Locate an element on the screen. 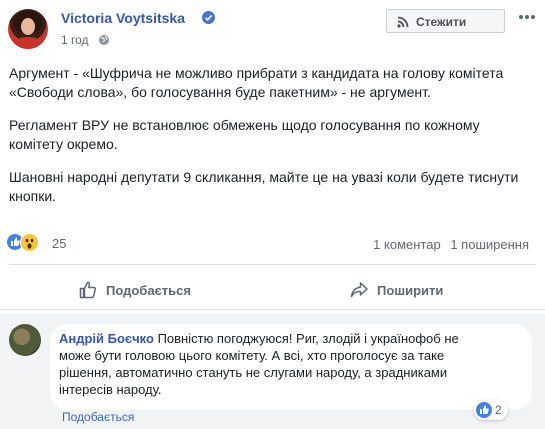  comment-like-link: Подобається is located at coordinates (98, 417).